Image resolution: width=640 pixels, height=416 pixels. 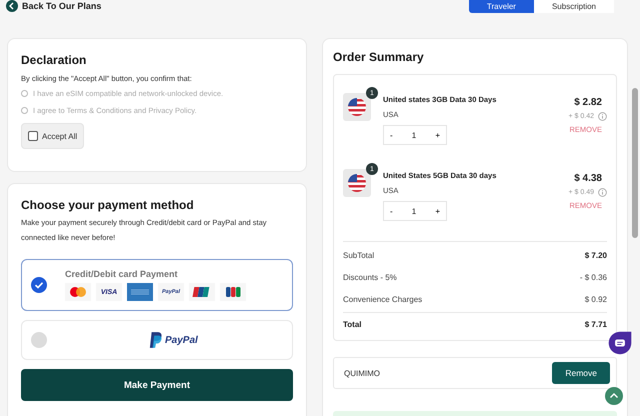 I want to click on paypal-logo: PayPal, so click(x=181, y=340).